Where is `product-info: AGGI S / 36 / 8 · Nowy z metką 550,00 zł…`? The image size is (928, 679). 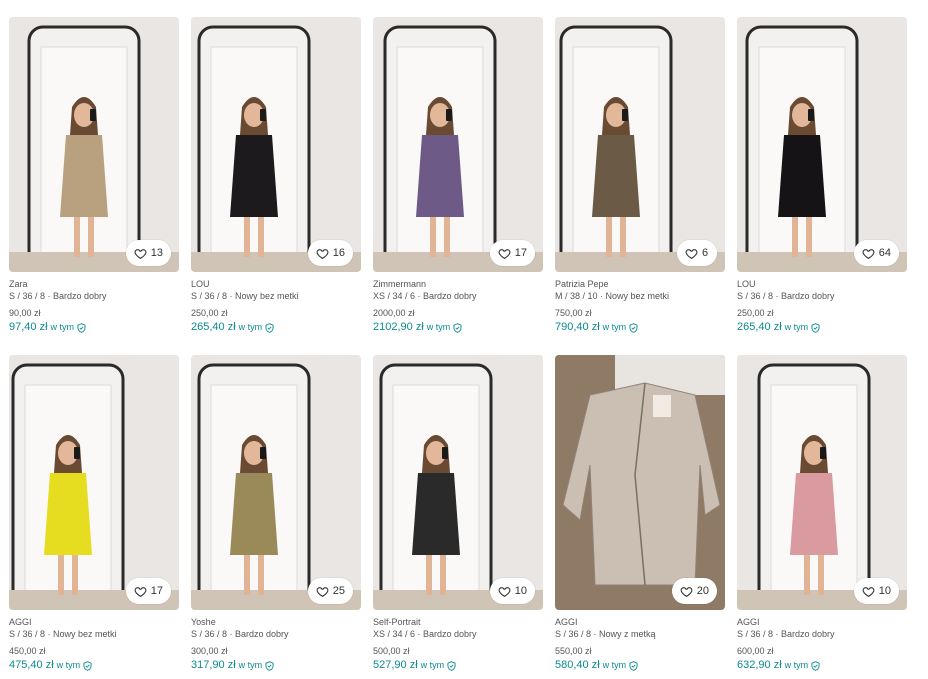
product-info: AGGI S / 36 / 8 · Nowy z metką 550,00 zł… is located at coordinates (640, 640).